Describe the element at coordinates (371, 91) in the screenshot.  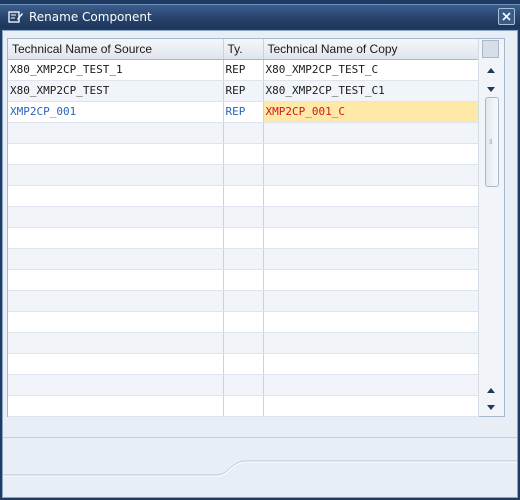
I see `copy-name-cell: X80_XMP2CP_TEST_C1` at that location.